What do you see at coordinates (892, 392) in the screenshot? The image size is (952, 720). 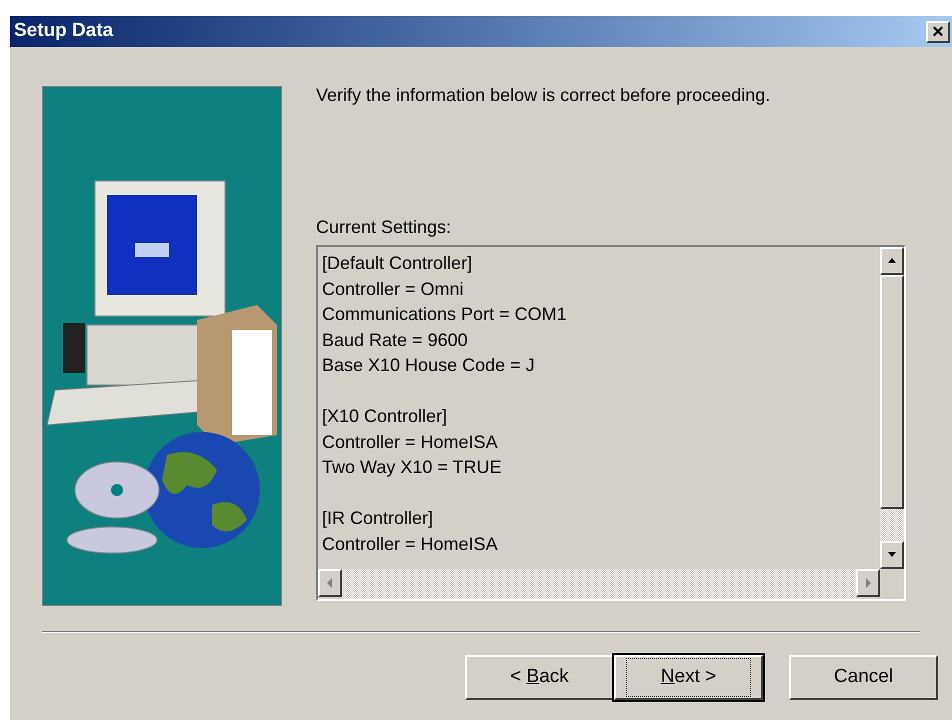 I see `scrollbar-thumb` at bounding box center [892, 392].